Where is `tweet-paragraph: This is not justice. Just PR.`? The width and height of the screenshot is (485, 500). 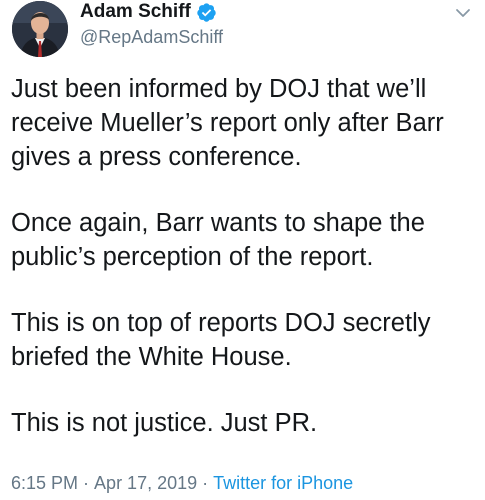
tweet-paragraph: This is not justice. Just PR. is located at coordinates (164, 423).